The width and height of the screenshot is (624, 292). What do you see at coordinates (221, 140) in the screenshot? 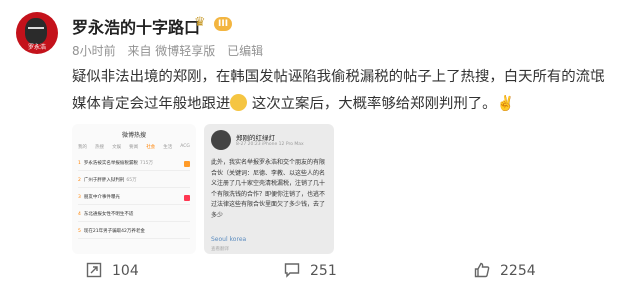
I see `zheng-avatar` at bounding box center [221, 140].